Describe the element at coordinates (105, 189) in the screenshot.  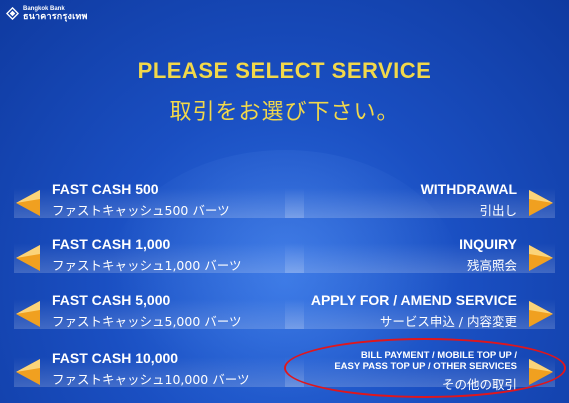
I see `button-label-en: FAST CASH 500` at that location.